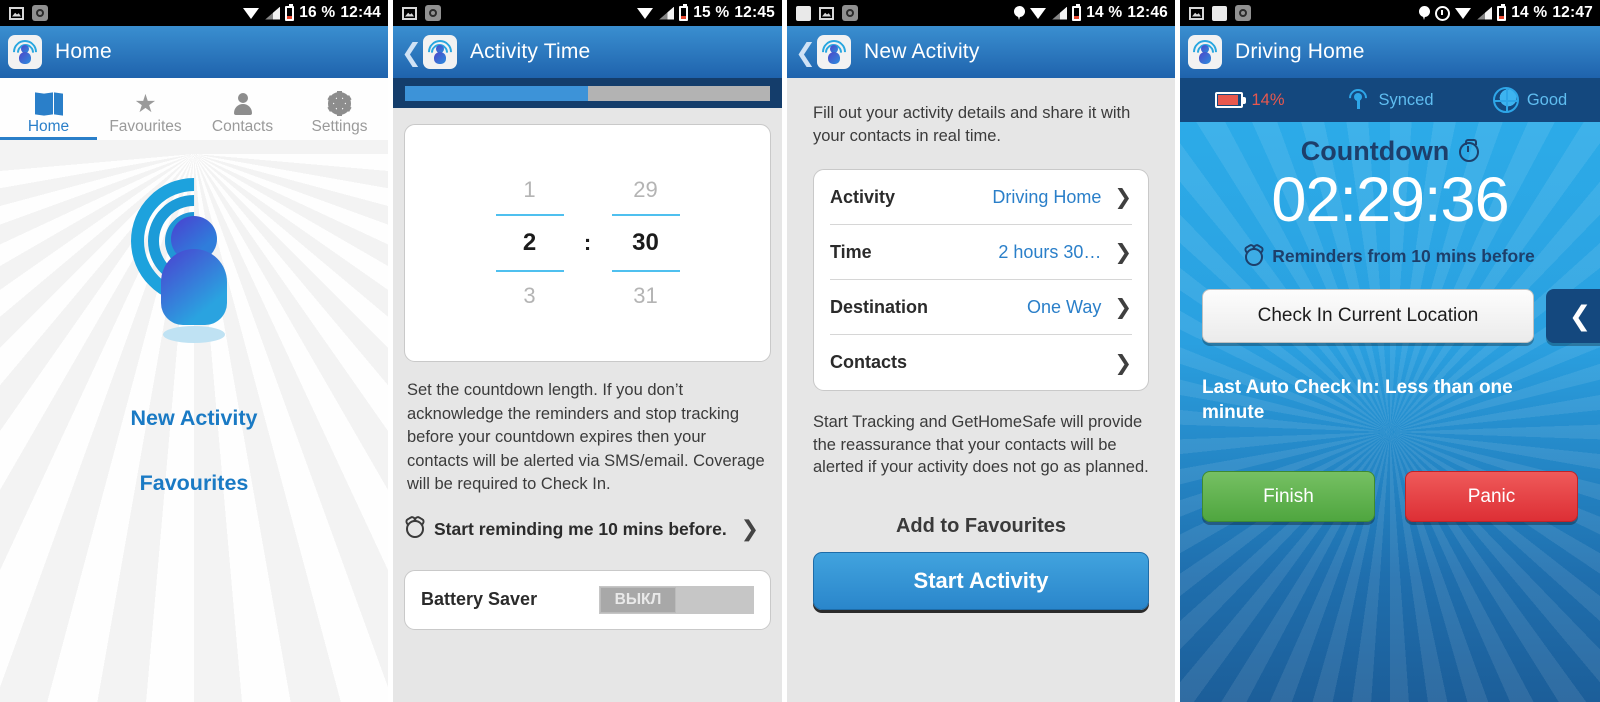 Image resolution: width=1600 pixels, height=702 pixels. I want to click on duration-picker: 1 2 3 : 29 30 31, so click(587, 243).